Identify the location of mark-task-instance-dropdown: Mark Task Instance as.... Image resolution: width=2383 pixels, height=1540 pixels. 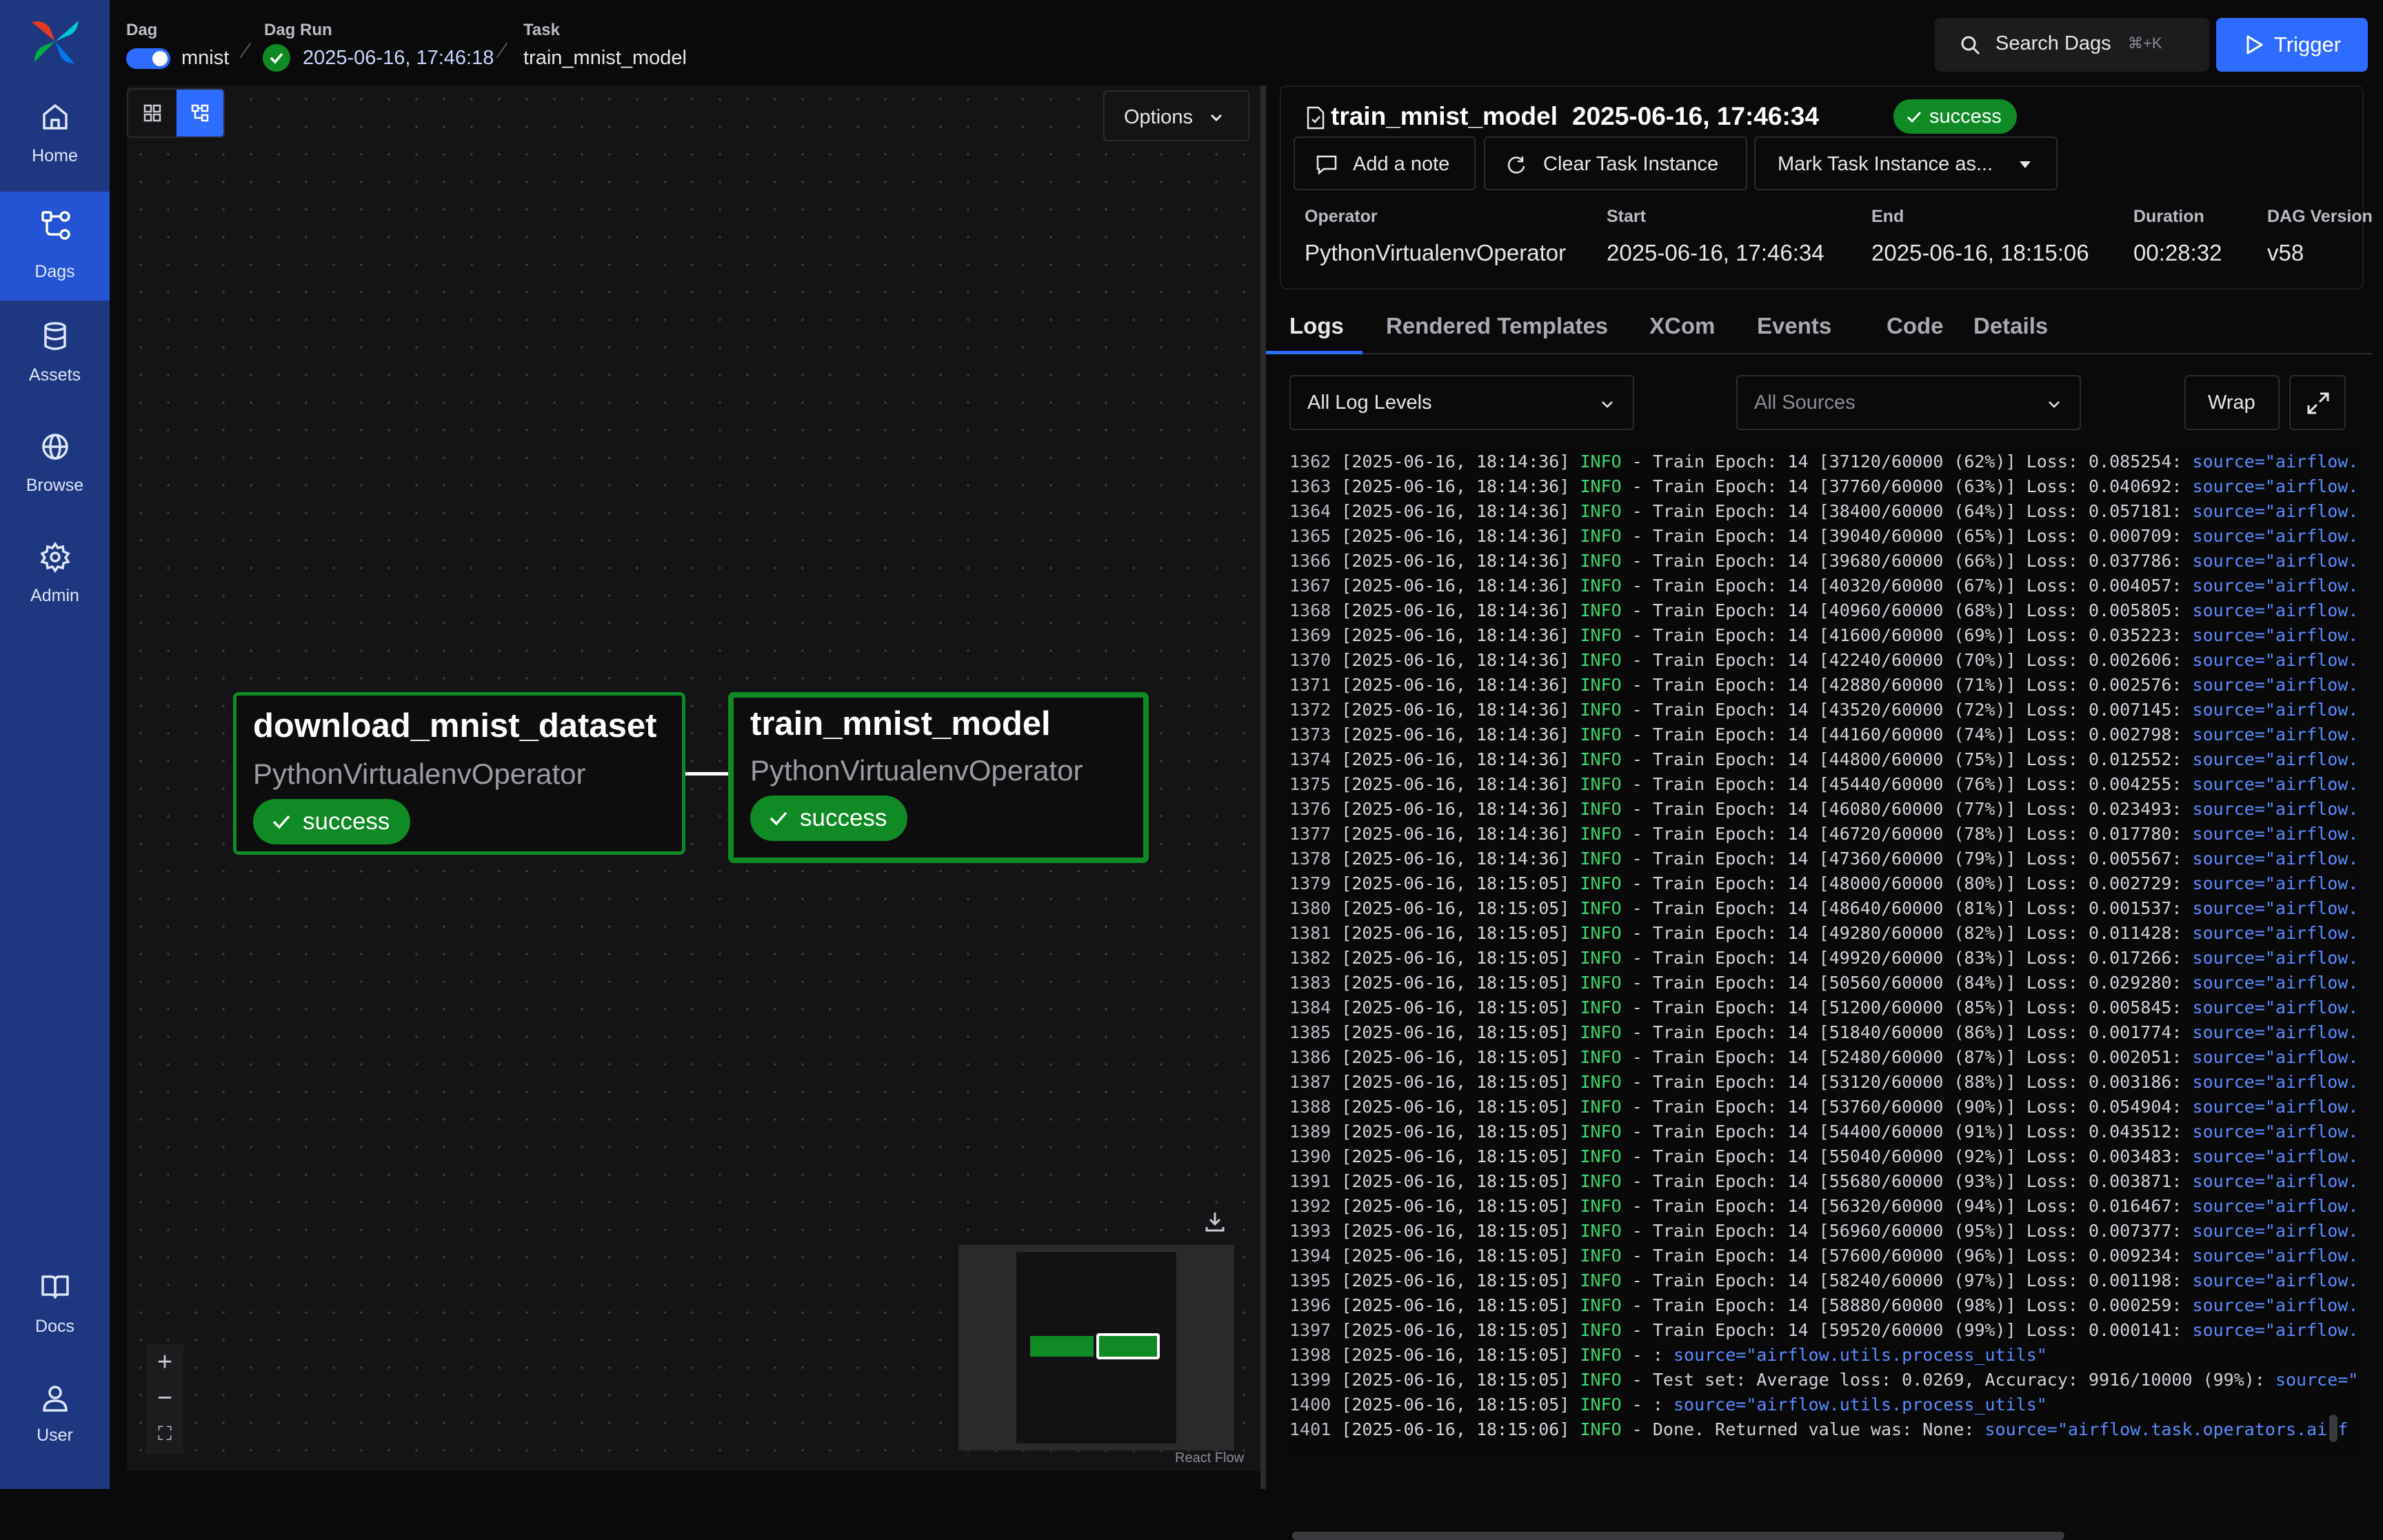
(1906, 163).